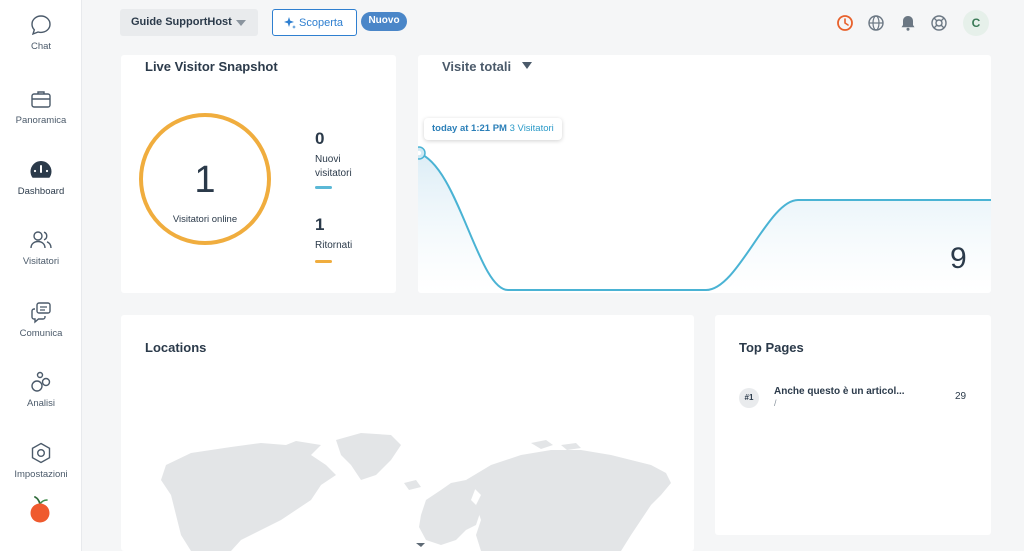 The width and height of the screenshot is (1024, 551). I want to click on sidebar-item-dashboard: Dashboard, so click(41, 177).